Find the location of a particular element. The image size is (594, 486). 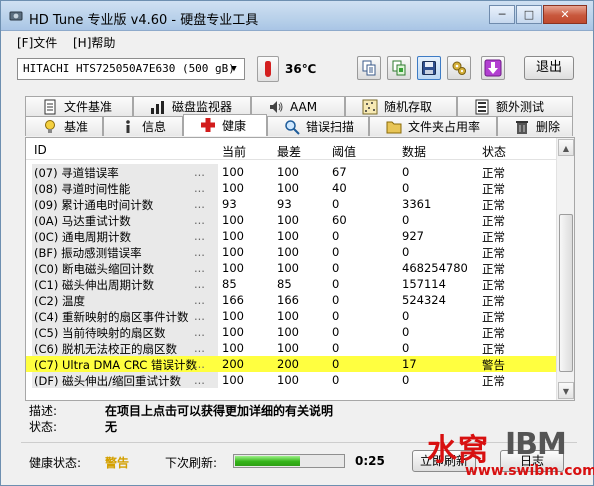

tab-extra-tests: 额外测试 is located at coordinates (515, 106).